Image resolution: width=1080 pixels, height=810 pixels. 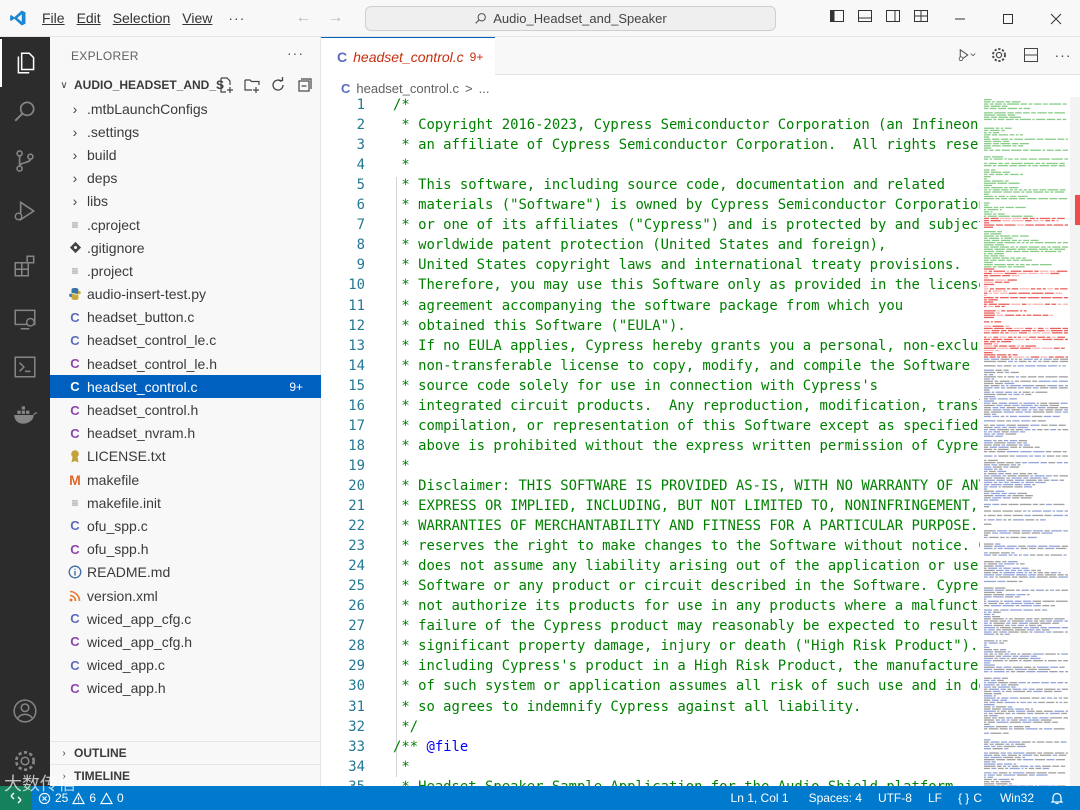 What do you see at coordinates (236, 18) in the screenshot?
I see `menu-more-icon: ···` at bounding box center [236, 18].